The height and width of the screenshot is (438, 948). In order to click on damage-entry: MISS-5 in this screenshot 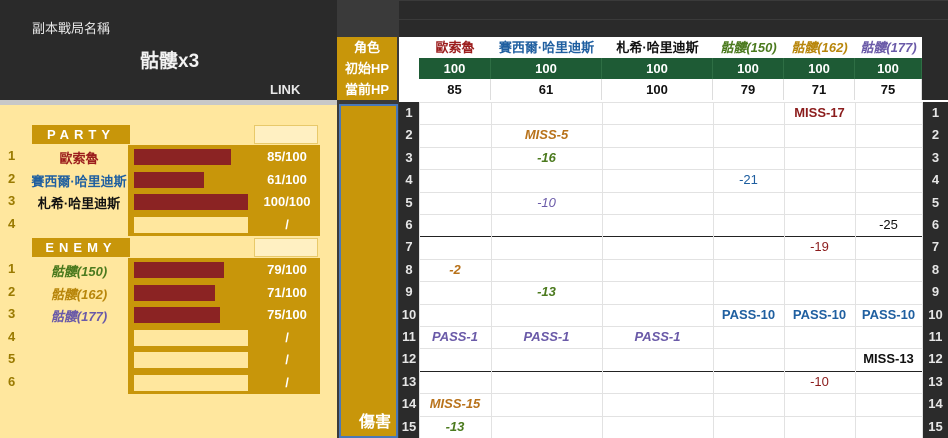, I will do `click(546, 135)`.